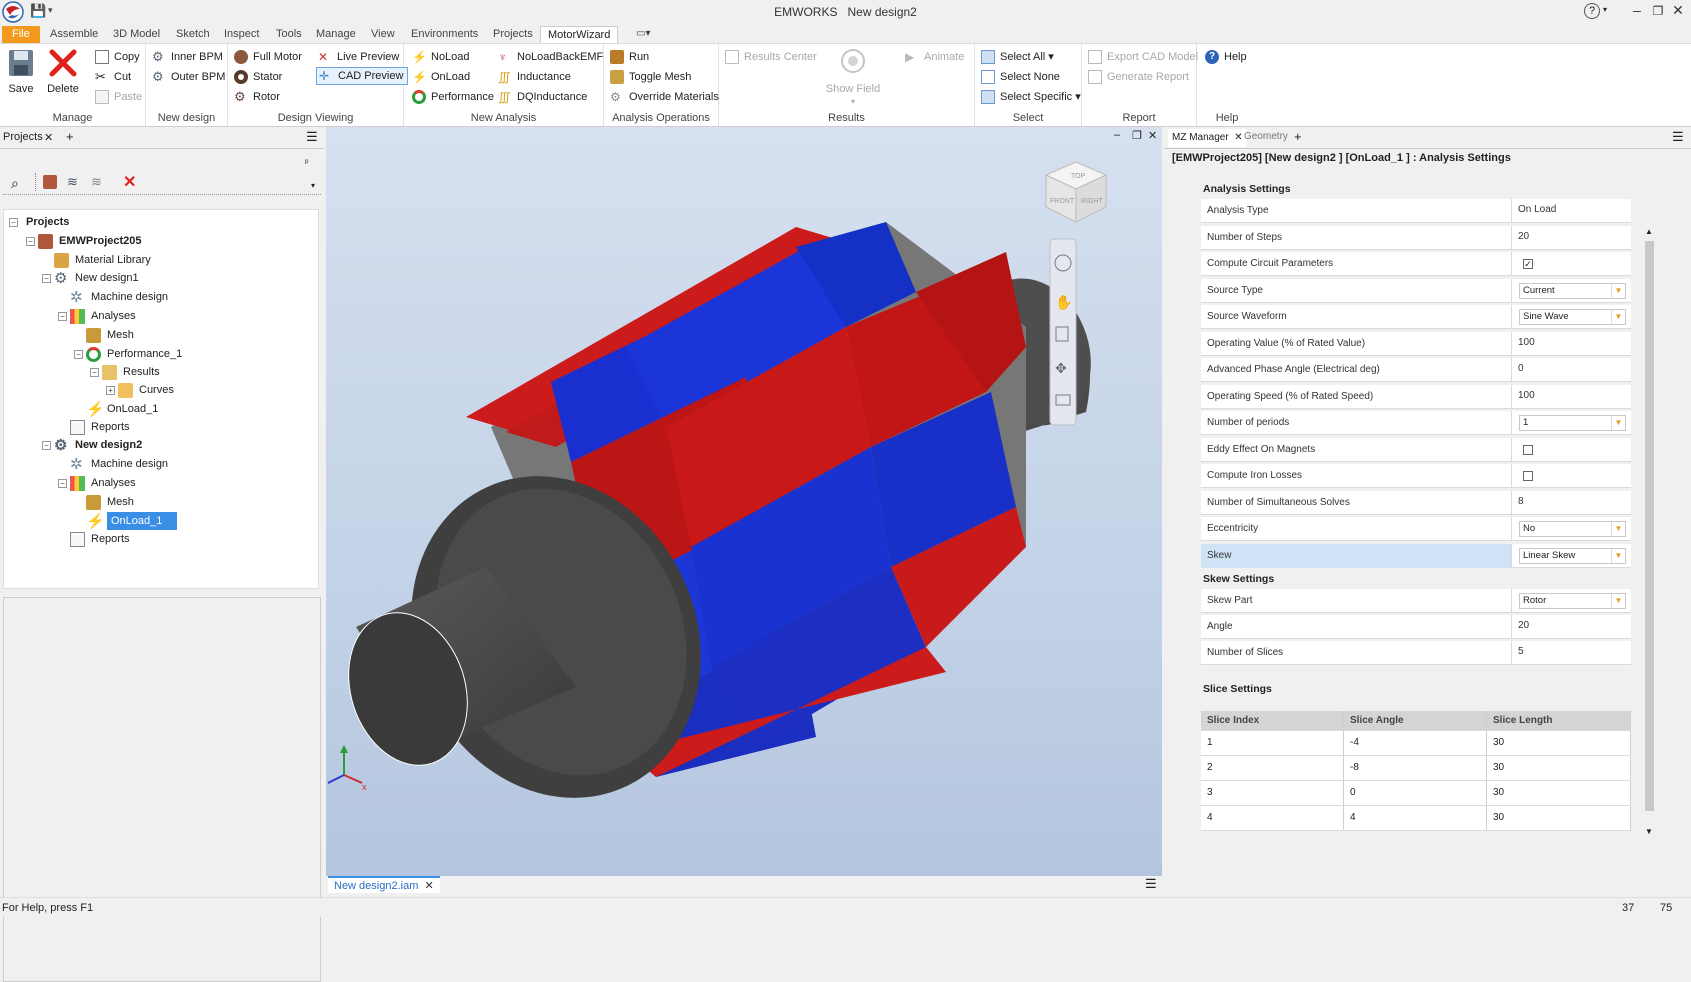 Image resolution: width=1691 pixels, height=982 pixels. Describe the element at coordinates (129, 182) in the screenshot. I see `delete-icon: ✕` at that location.